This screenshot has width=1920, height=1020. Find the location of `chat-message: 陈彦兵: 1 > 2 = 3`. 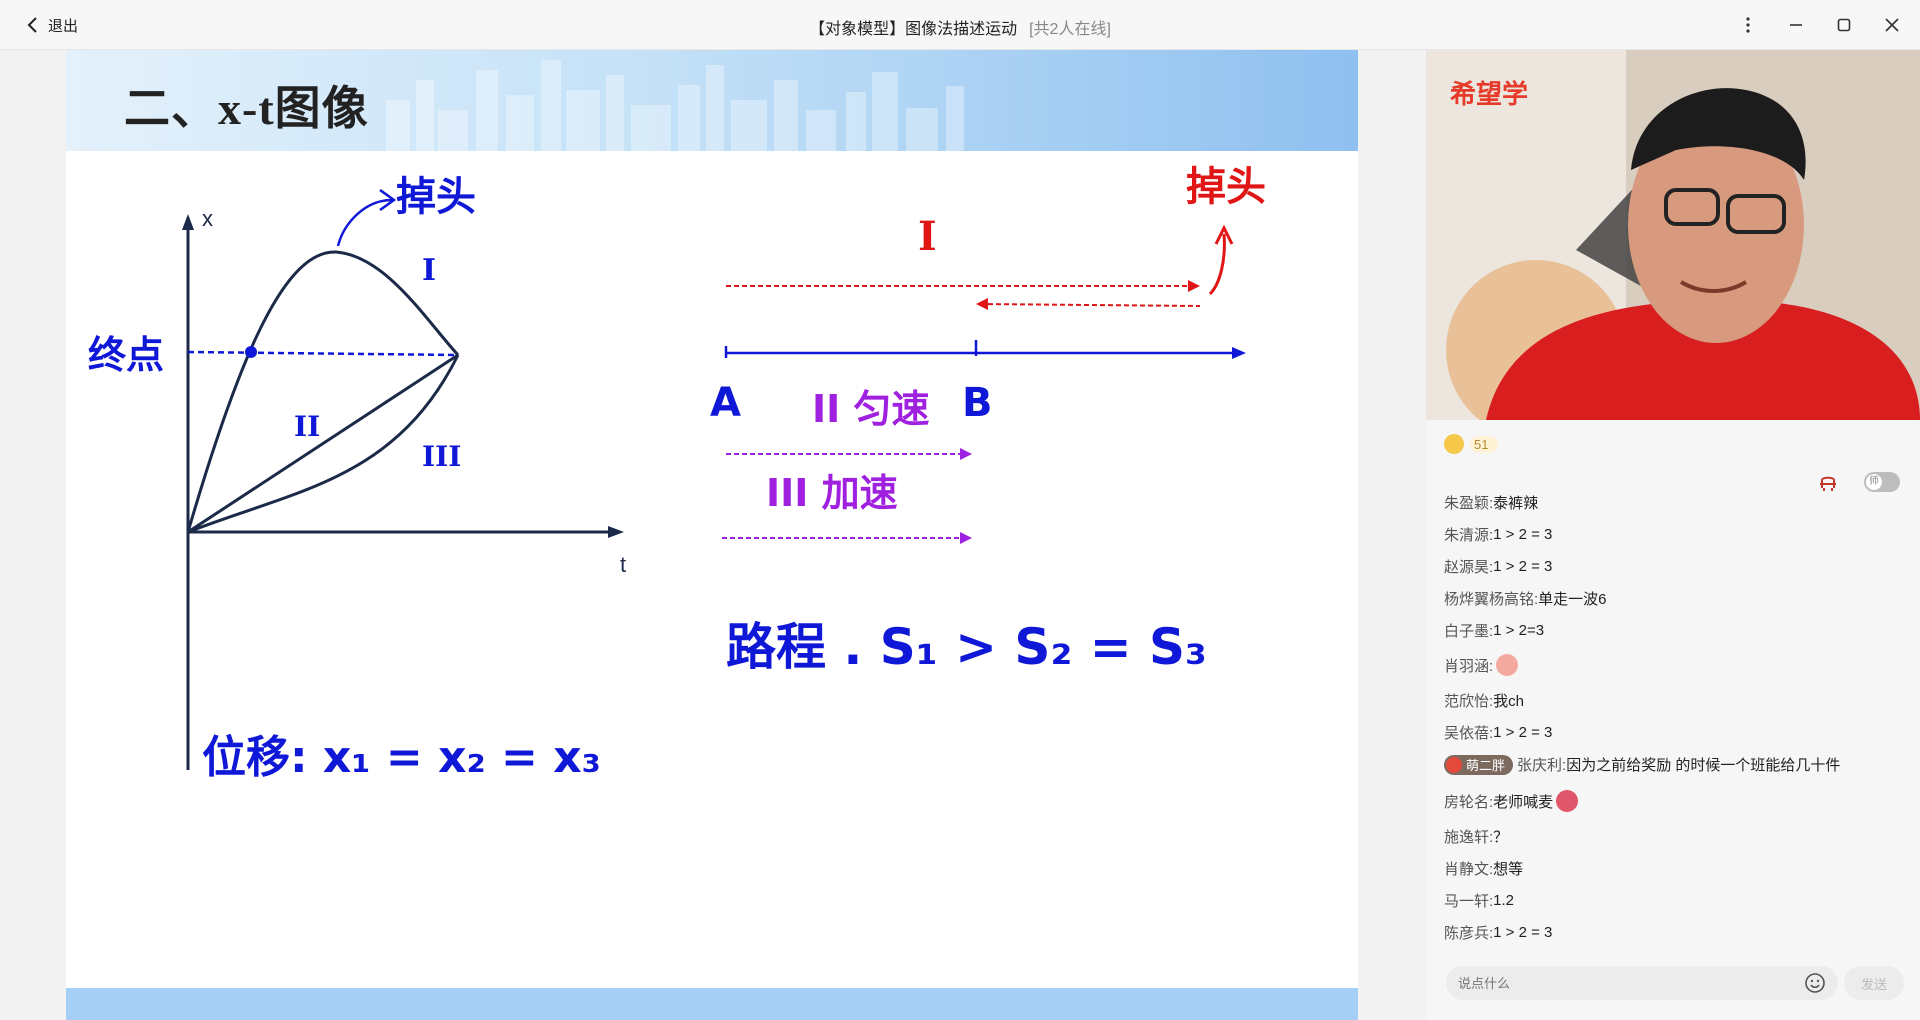

chat-message: 陈彦兵: 1 > 2 = 3 is located at coordinates (1498, 932).